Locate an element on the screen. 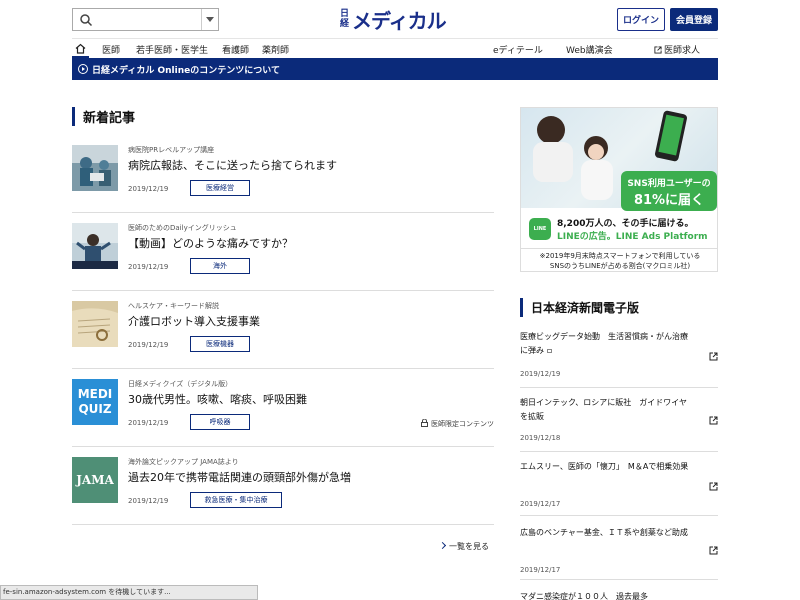  article-tag: 海外 is located at coordinates (220, 266).